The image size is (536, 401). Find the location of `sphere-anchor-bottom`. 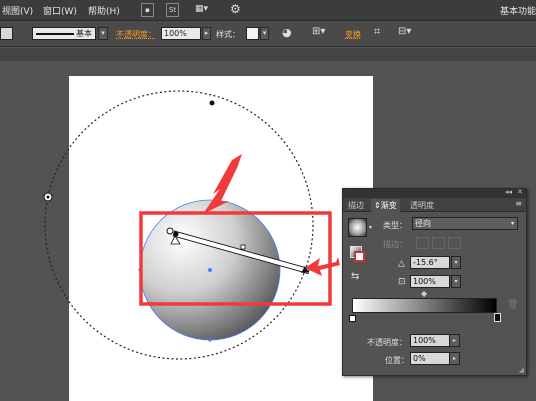

sphere-anchor-bottom is located at coordinates (210, 340).